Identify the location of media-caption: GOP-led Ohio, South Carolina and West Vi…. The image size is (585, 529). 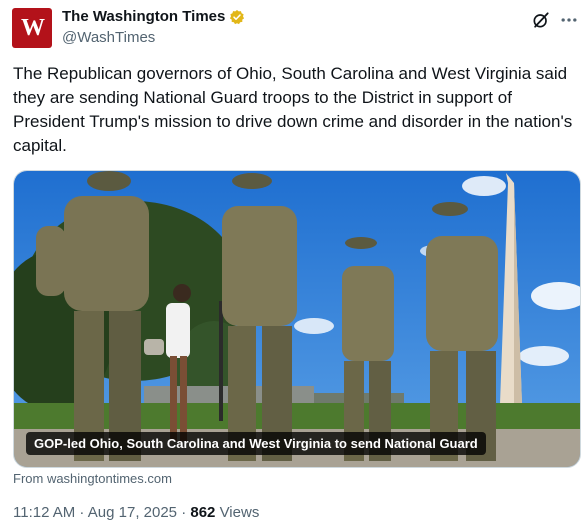
(256, 443).